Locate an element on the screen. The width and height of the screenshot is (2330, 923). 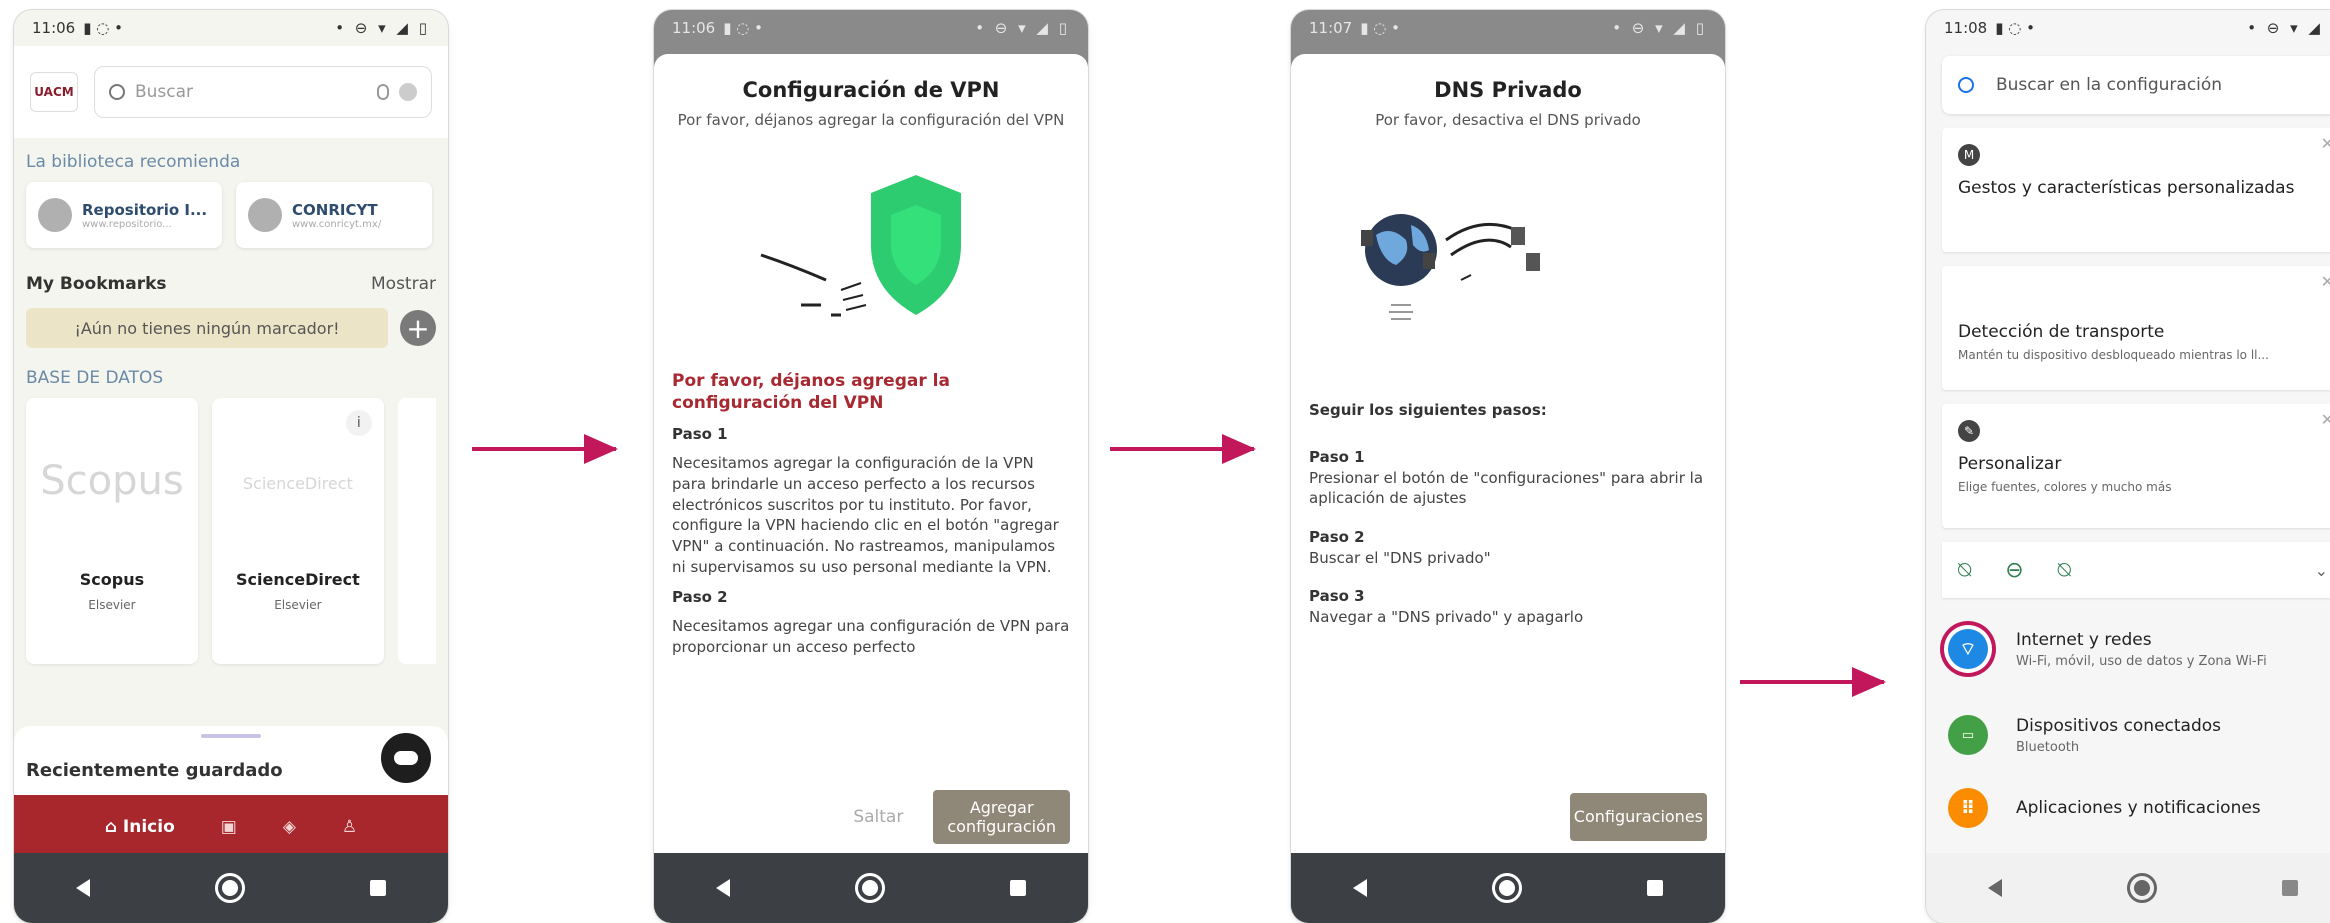
settings-search-input: Buscar en la configuración is located at coordinates (2136, 85).